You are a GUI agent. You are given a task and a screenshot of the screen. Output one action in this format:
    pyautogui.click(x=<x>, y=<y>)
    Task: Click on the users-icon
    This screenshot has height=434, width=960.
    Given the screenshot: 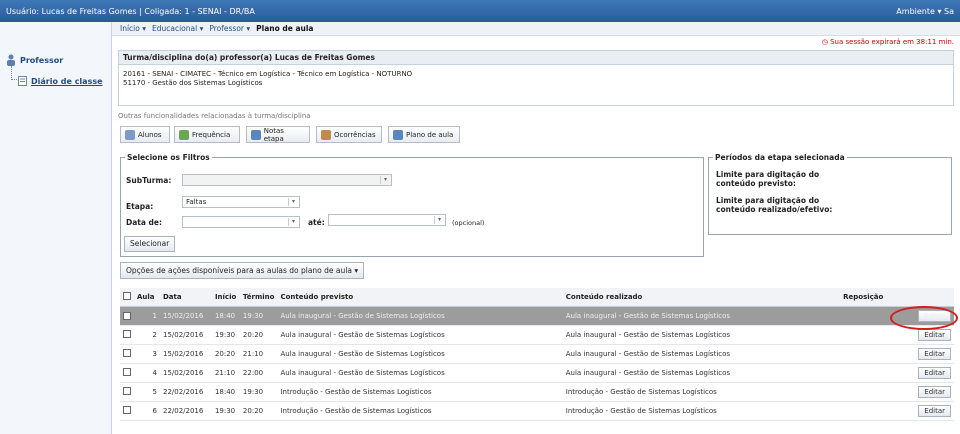 What is the action you would take?
    pyautogui.click(x=130, y=134)
    